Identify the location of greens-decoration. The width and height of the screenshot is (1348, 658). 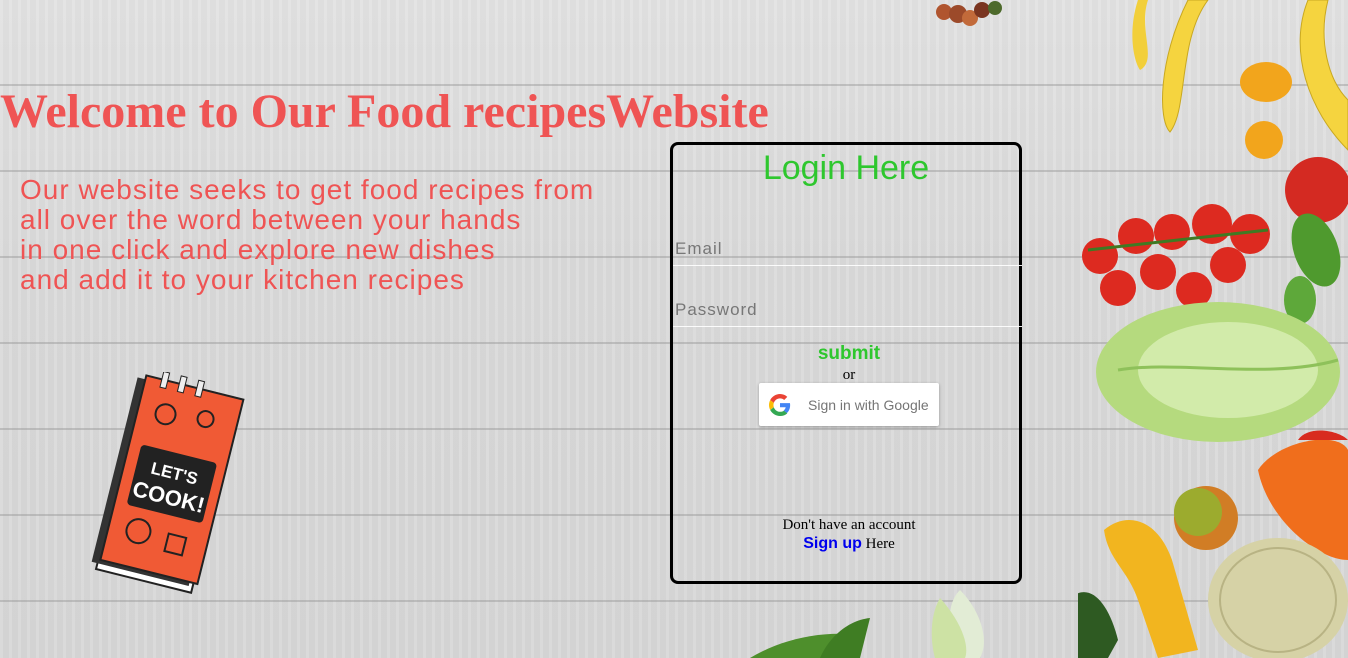
(867, 624).